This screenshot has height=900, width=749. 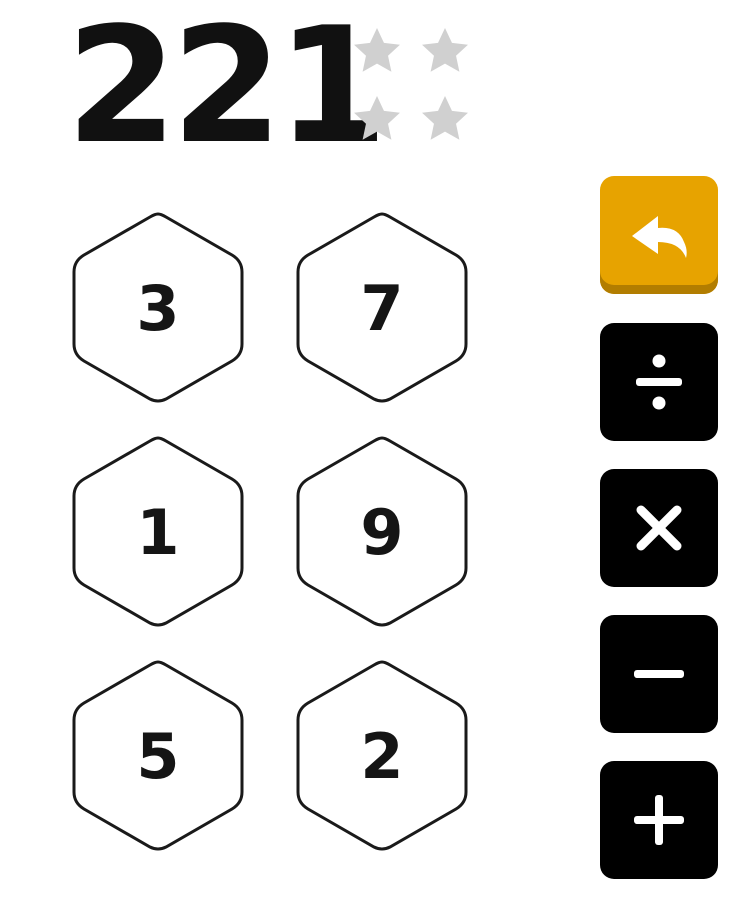 I want to click on minus-icon, so click(x=659, y=674).